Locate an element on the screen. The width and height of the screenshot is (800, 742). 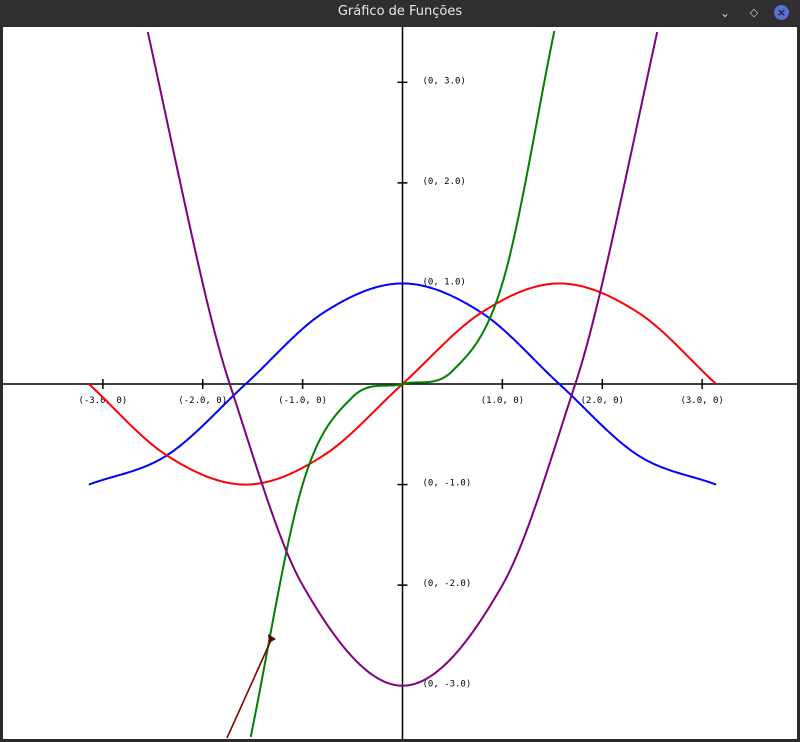
y-tick-label: (0, -2.0) is located at coordinates (446, 584).